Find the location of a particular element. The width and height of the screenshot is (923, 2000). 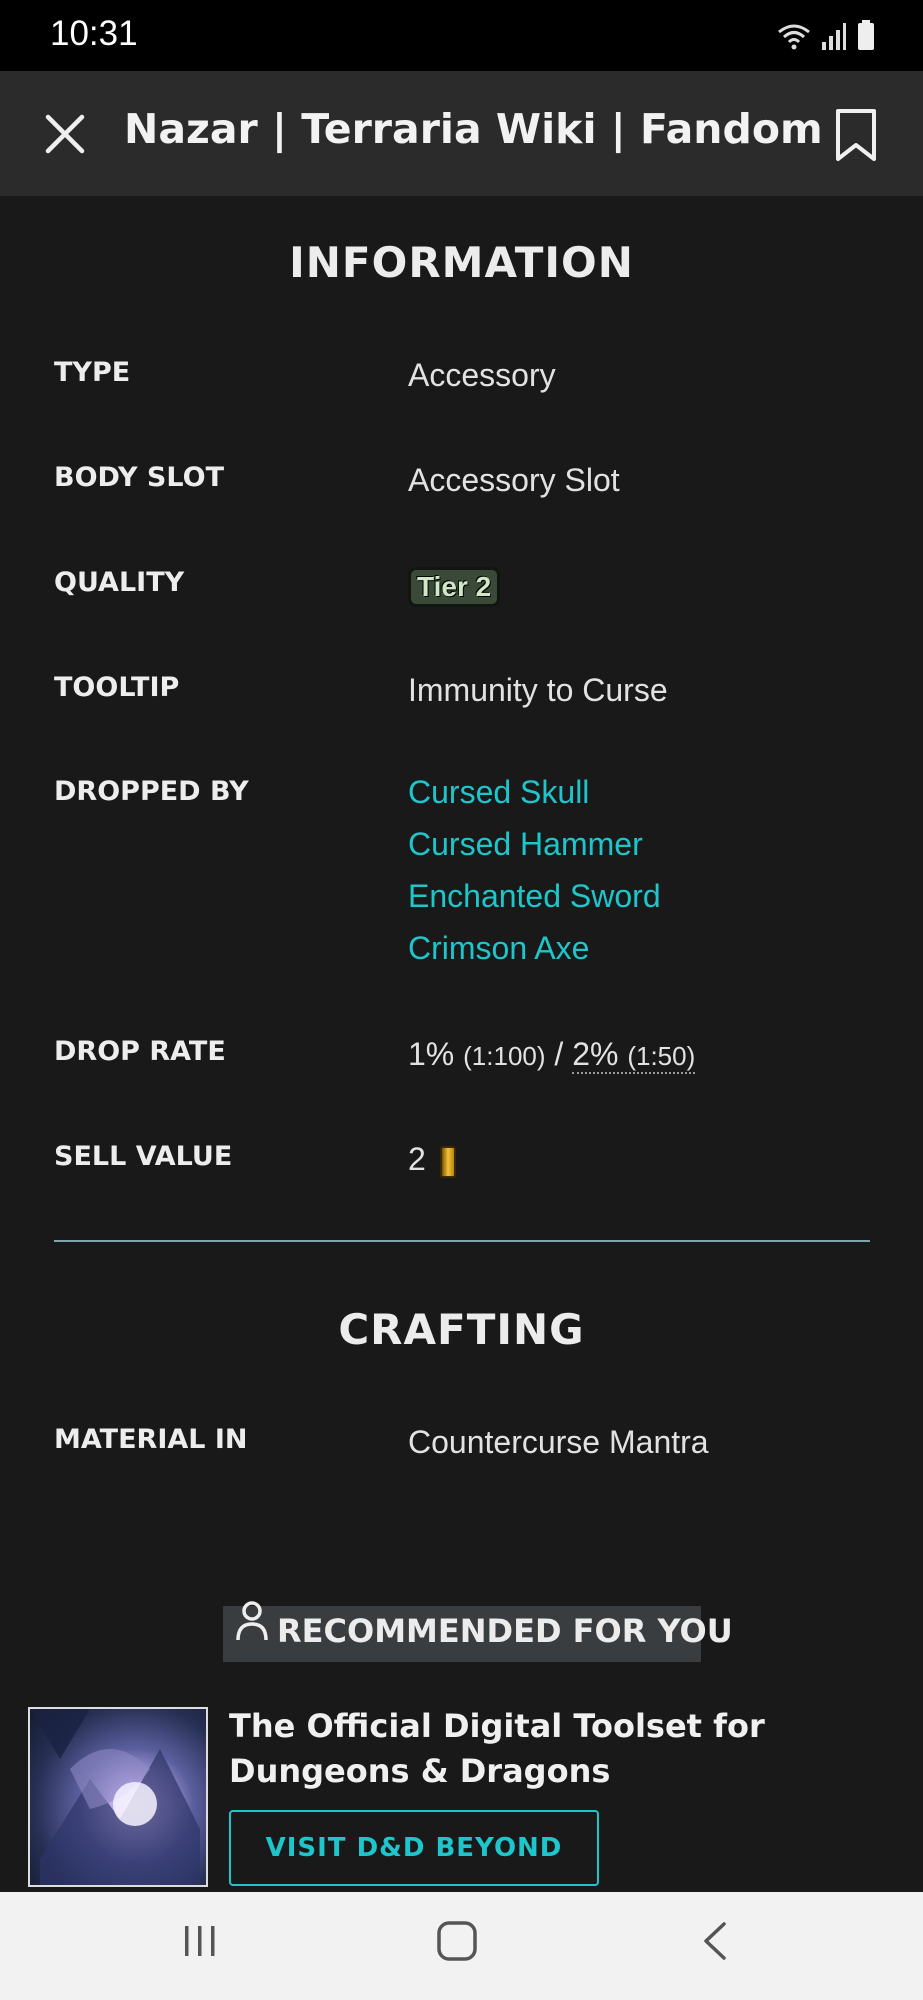

dropped-by-label: DROPPED BY is located at coordinates (151, 791).